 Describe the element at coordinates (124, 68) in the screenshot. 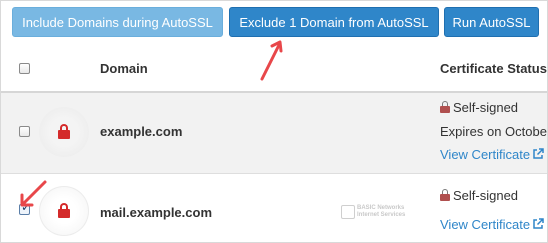

I see `column-header-domain: Domain` at that location.